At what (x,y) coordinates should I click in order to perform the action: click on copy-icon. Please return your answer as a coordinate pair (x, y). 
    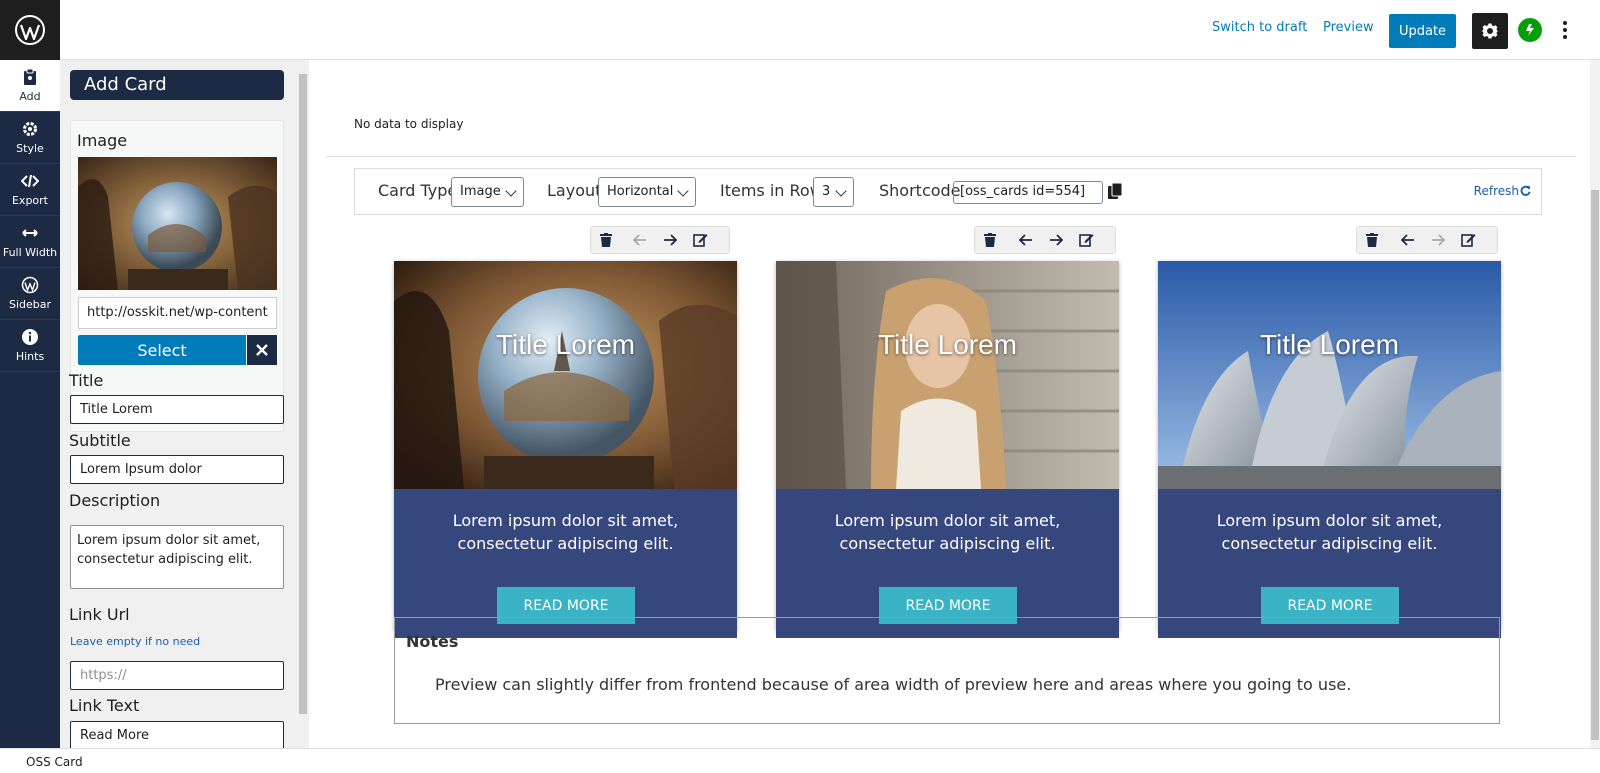
    Looking at the image, I should click on (1115, 191).